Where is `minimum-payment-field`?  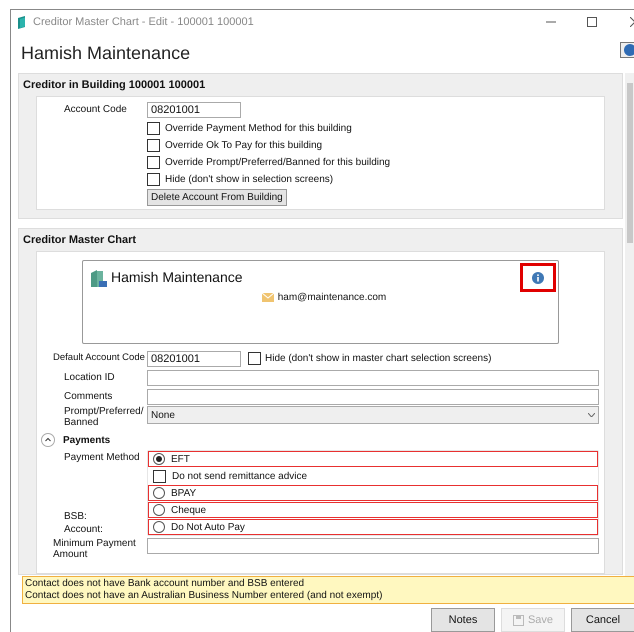 minimum-payment-field is located at coordinates (373, 546).